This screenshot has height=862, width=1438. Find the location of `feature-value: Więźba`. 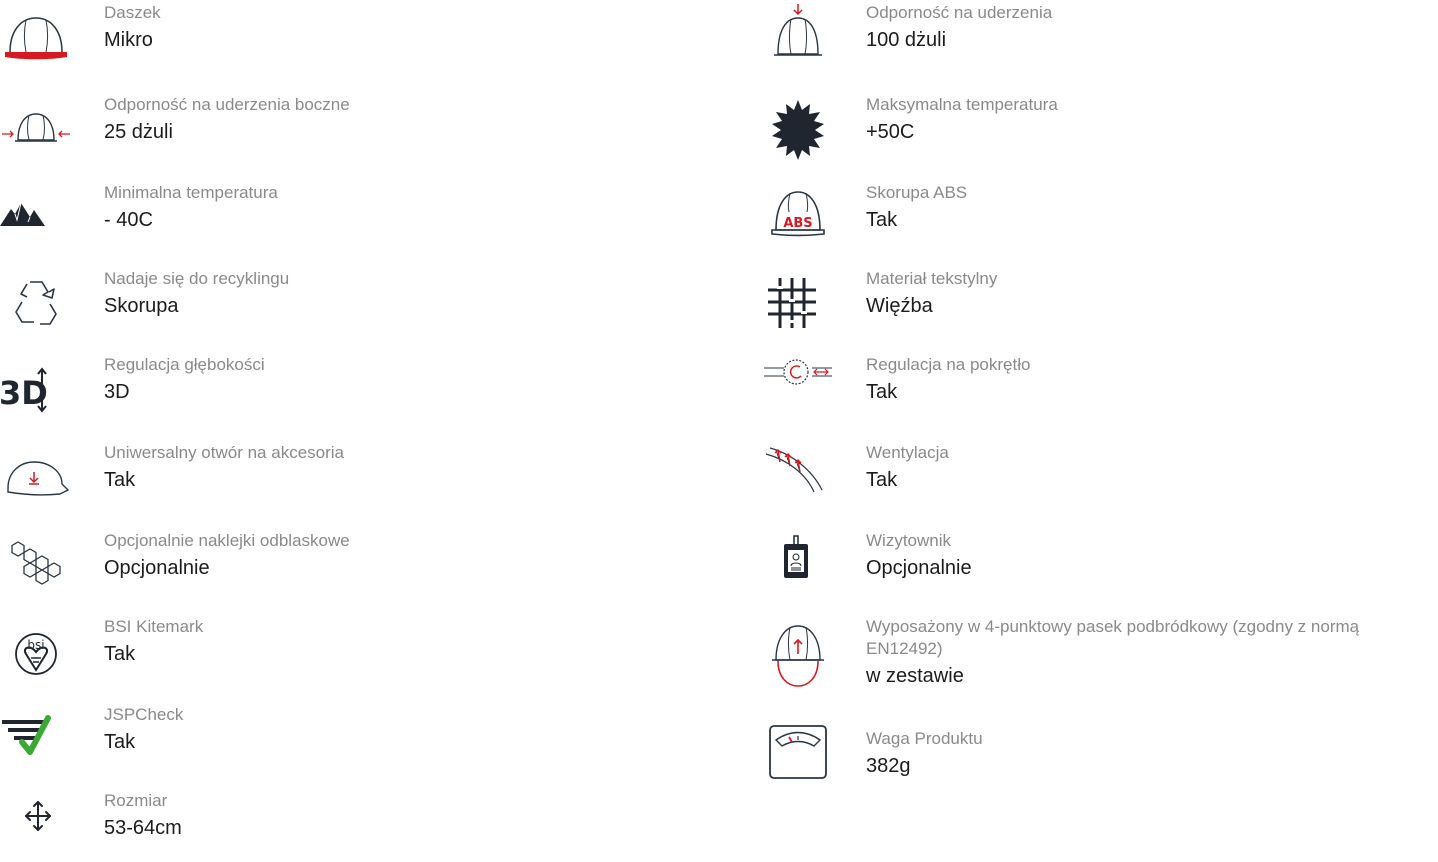

feature-value: Więźba is located at coordinates (899, 306).